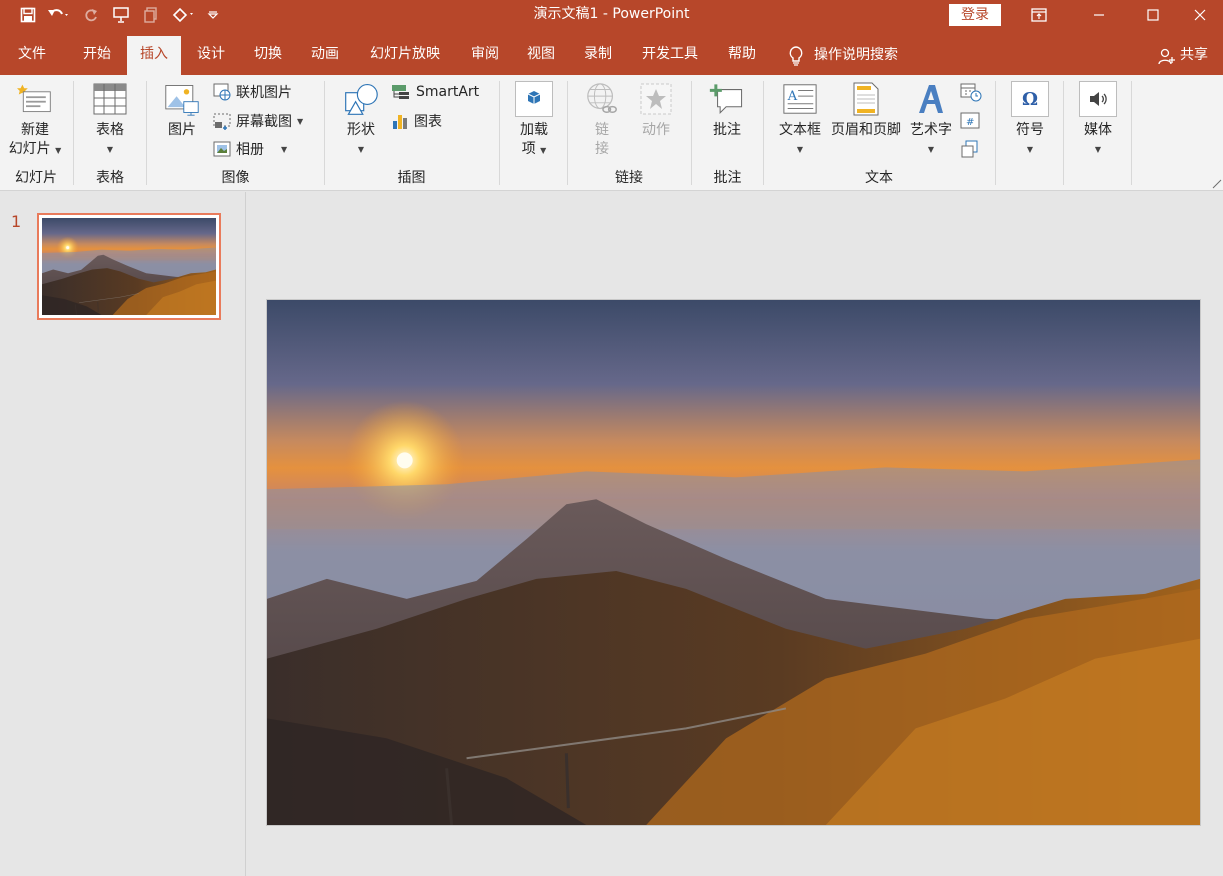  I want to click on slide-thumbnail-image, so click(129, 266).